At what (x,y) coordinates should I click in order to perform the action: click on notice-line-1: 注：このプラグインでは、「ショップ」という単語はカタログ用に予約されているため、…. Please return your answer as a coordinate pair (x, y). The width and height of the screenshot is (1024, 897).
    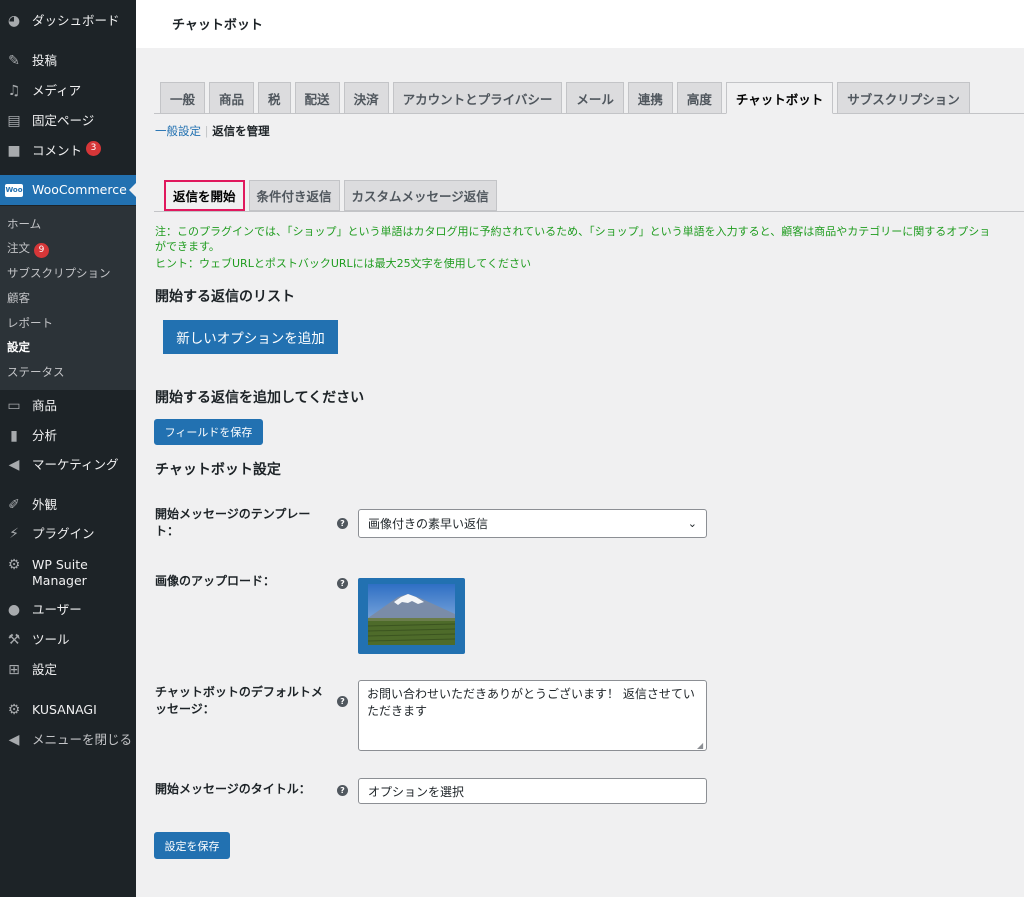
    Looking at the image, I should click on (573, 231).